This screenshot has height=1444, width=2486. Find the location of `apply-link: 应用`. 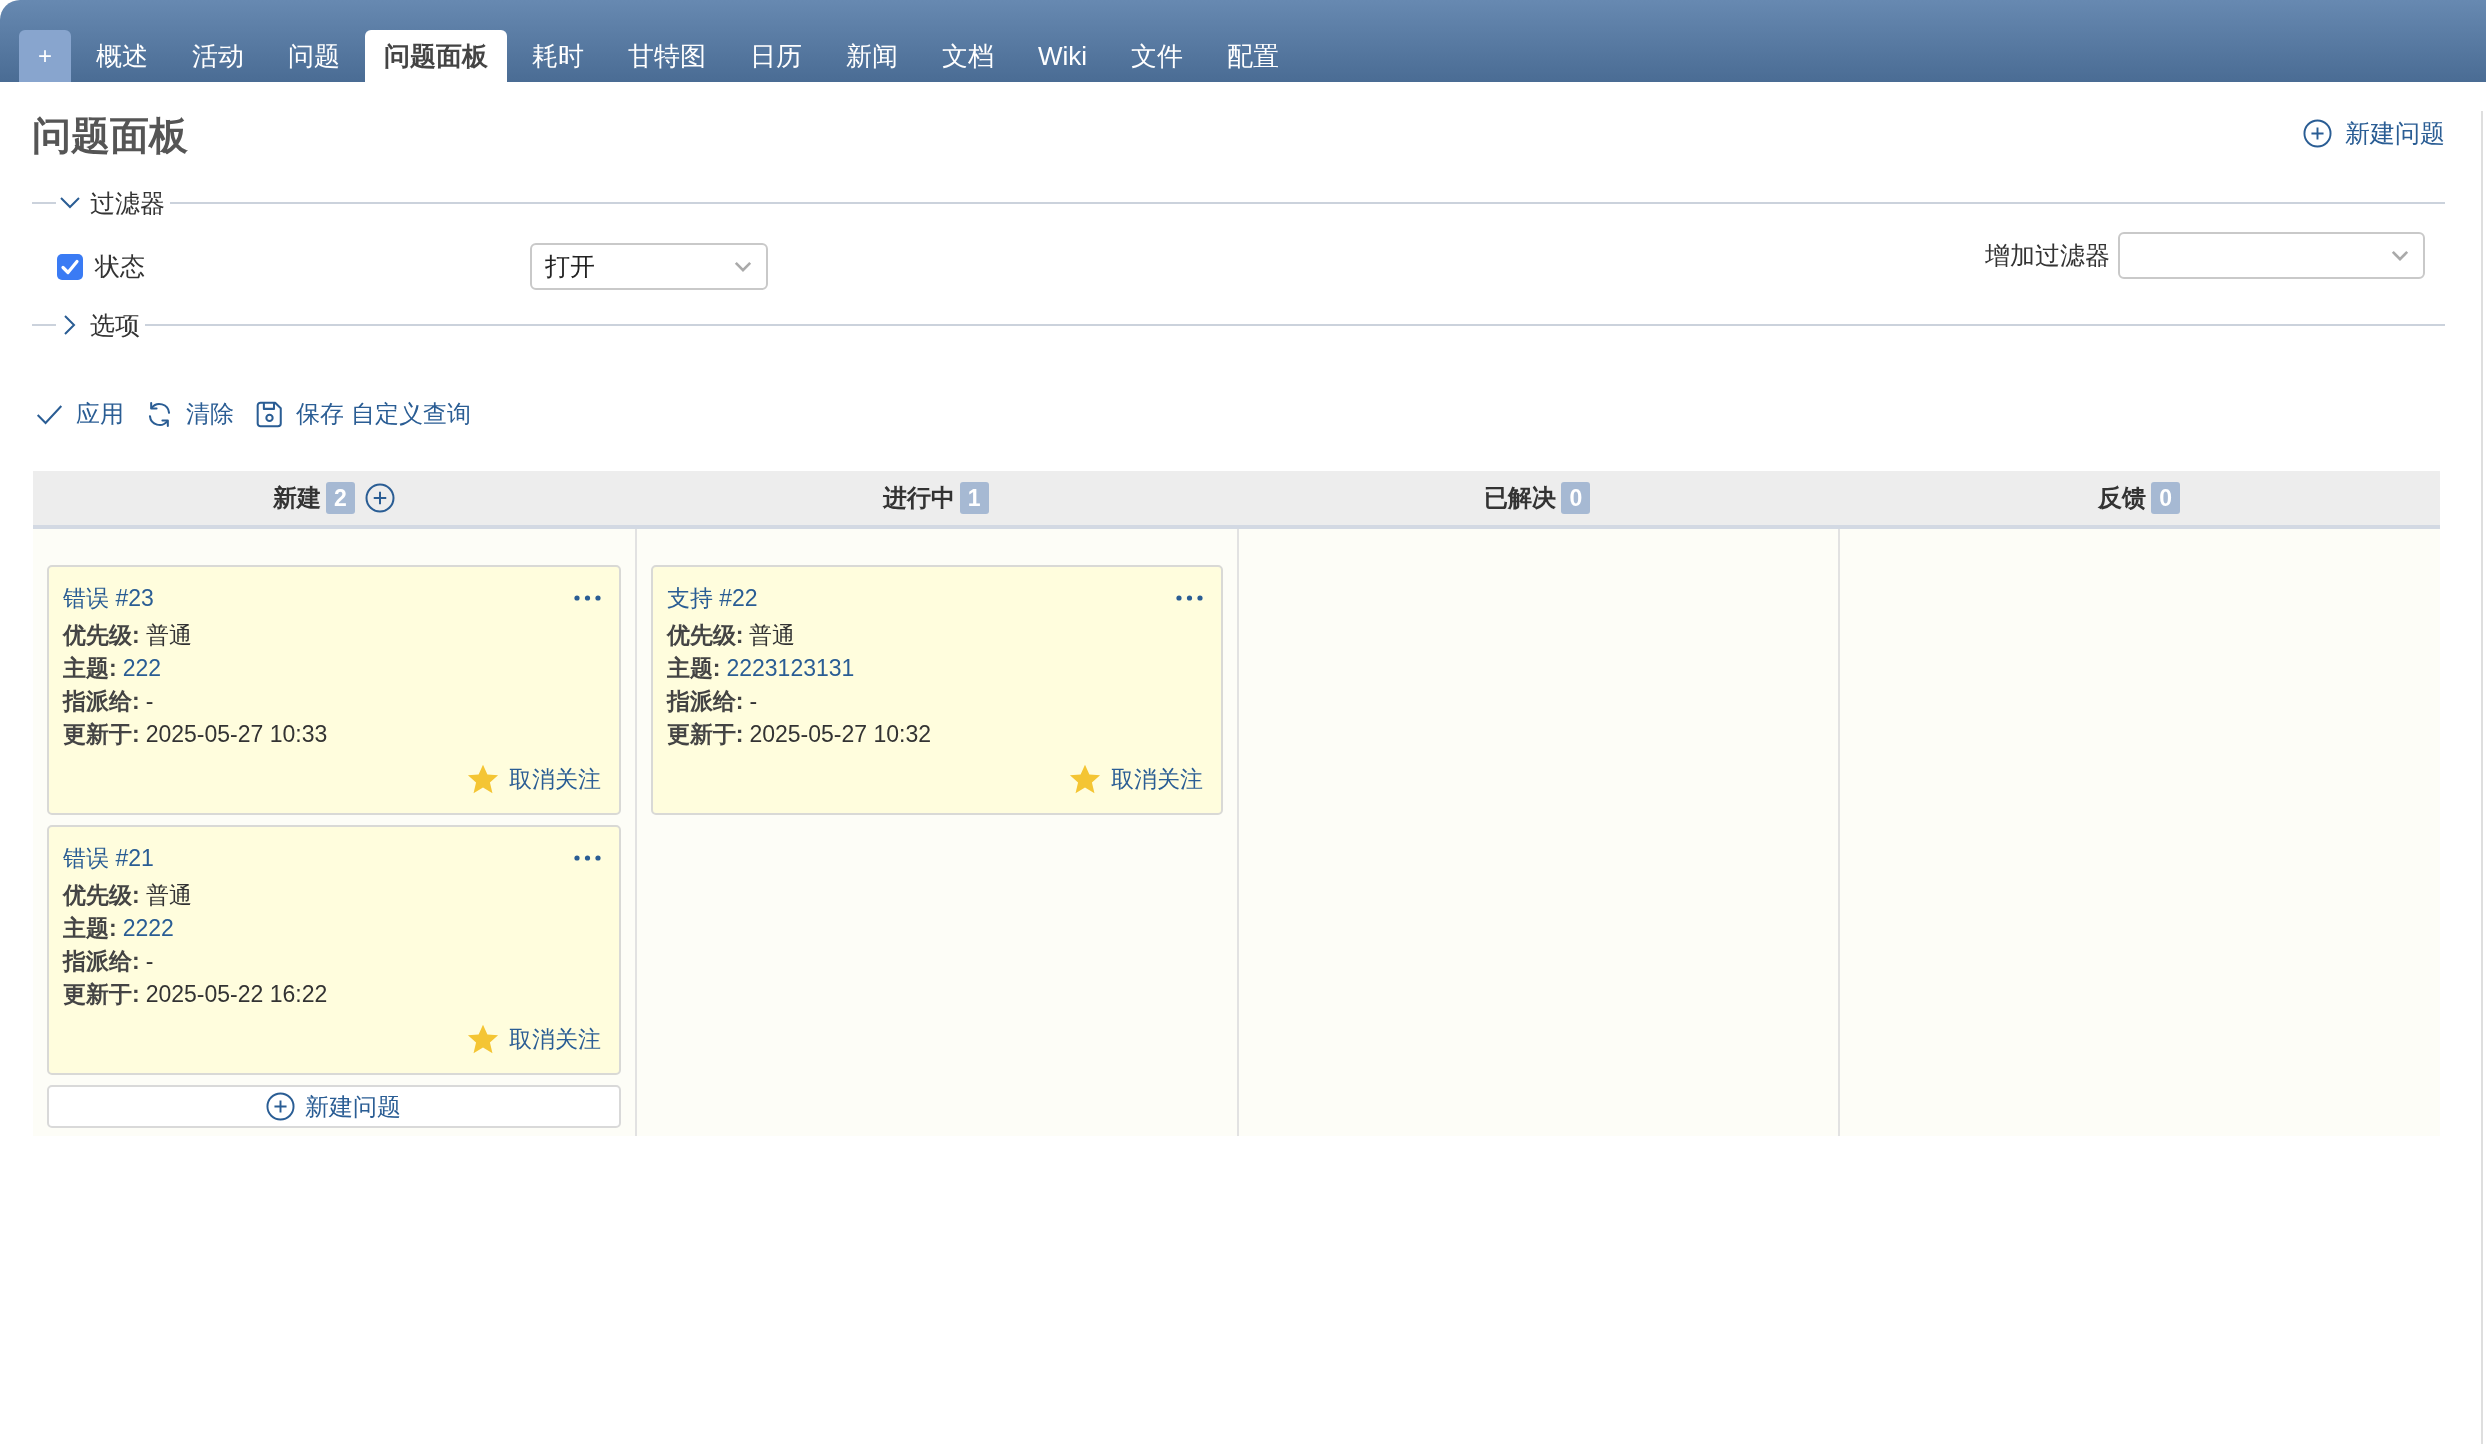

apply-link: 应用 is located at coordinates (80, 414).